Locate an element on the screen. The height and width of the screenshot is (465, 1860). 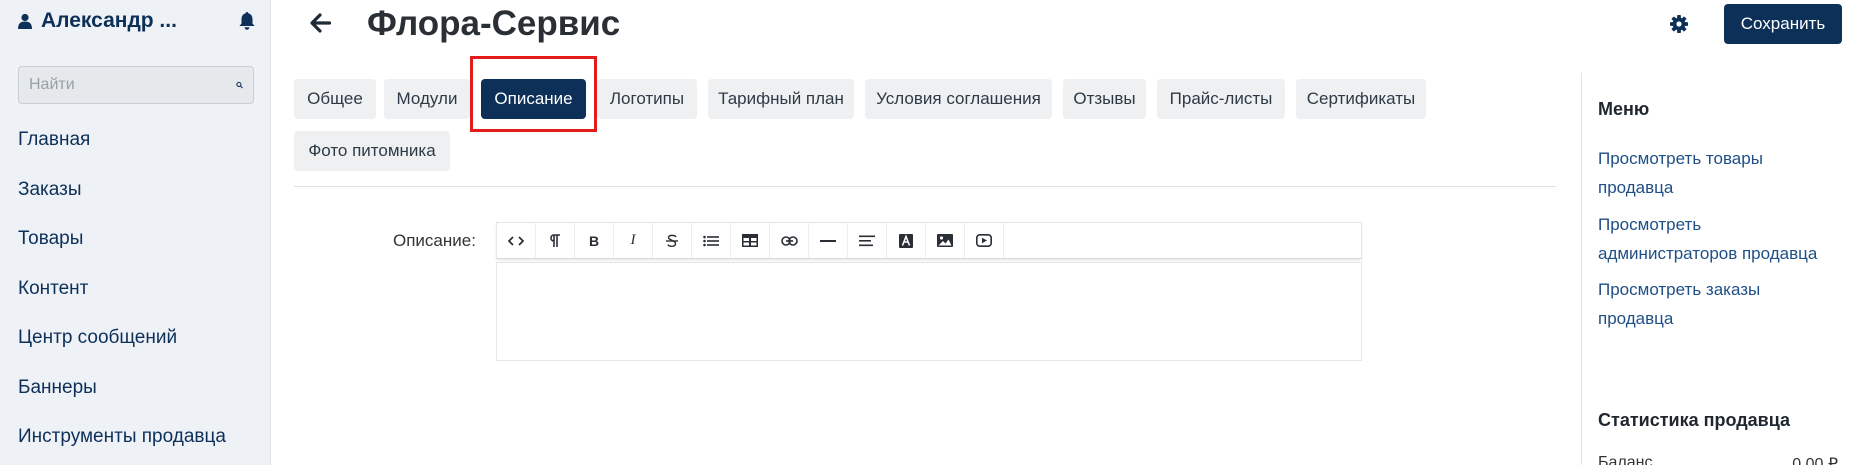
search-icon is located at coordinates (239, 85).